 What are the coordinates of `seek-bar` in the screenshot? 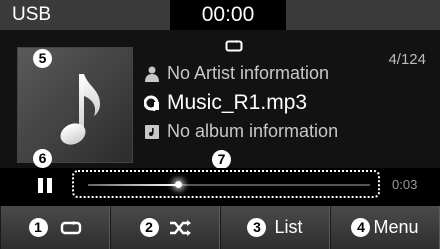 It's located at (226, 184).